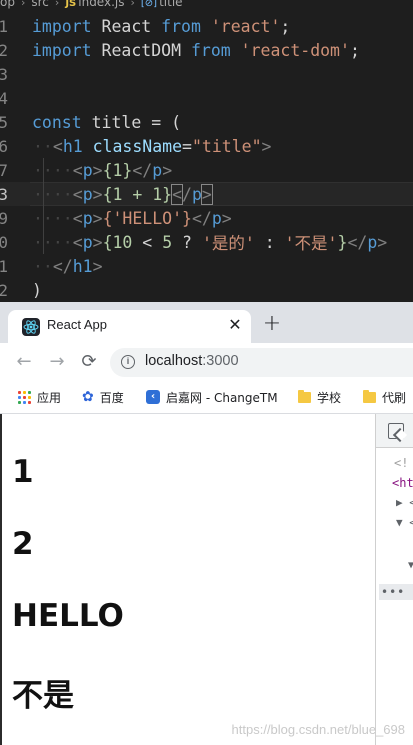 The width and height of the screenshot is (413, 745). What do you see at coordinates (4, 122) in the screenshot?
I see `line-number: 5` at bounding box center [4, 122].